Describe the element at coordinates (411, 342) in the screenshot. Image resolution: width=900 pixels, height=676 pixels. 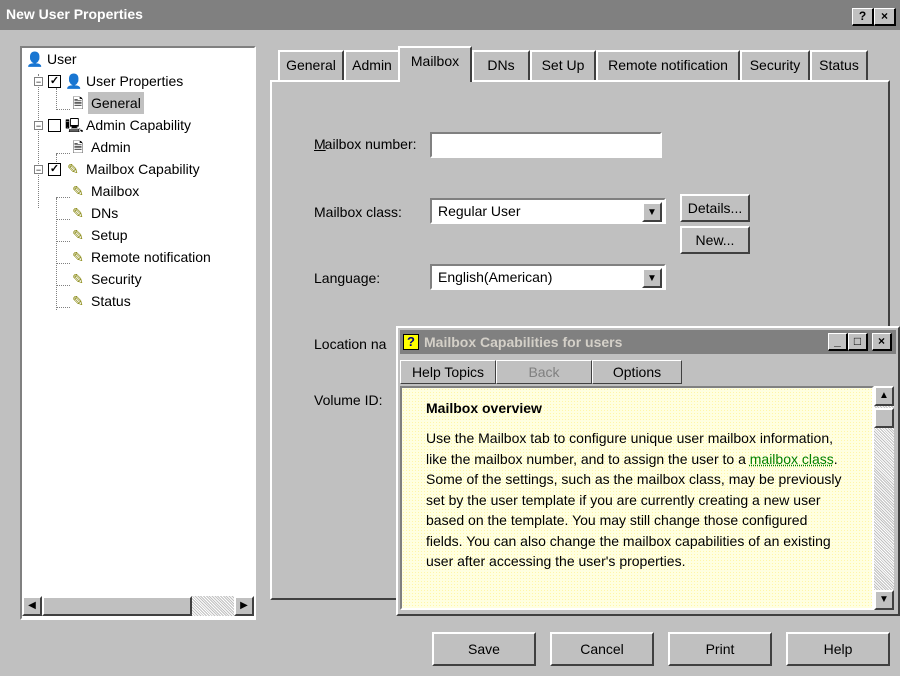
I see `help-book-icon: ?` at that location.